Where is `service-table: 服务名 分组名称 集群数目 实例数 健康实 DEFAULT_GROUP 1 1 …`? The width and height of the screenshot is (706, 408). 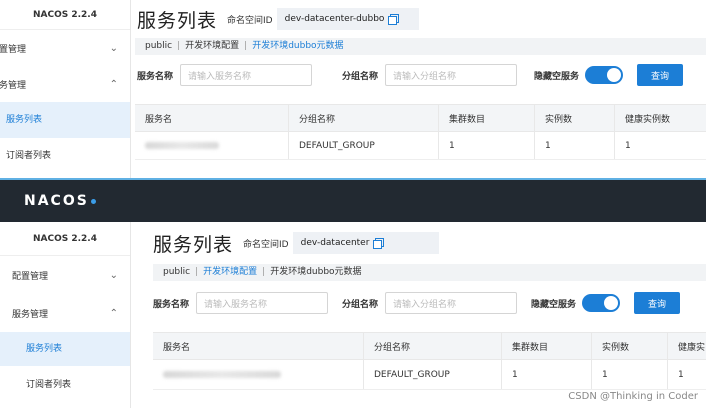 service-table: 服务名 分组名称 集群数目 实例数 健康实 DEFAULT_GROUP 1 1 … is located at coordinates (429, 361).